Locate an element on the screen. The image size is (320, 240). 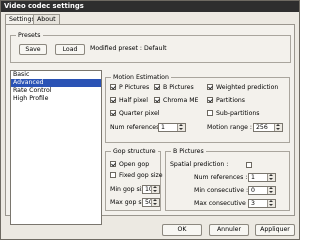
weighted-prediction-checkbox: Weighted prediction is located at coordinates (242, 88).